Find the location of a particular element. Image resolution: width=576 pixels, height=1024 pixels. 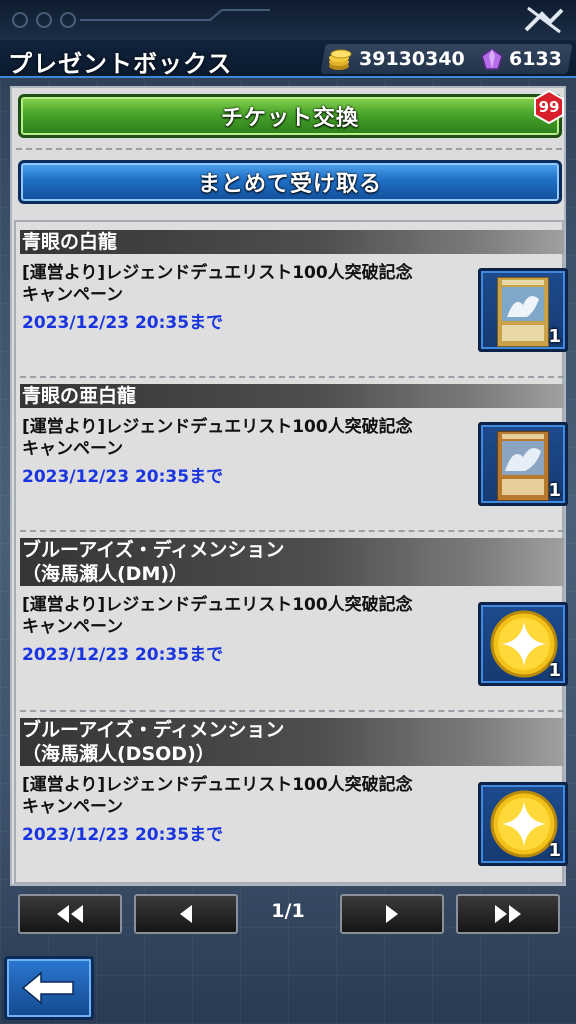

gem-amount: 6133 is located at coordinates (535, 59).